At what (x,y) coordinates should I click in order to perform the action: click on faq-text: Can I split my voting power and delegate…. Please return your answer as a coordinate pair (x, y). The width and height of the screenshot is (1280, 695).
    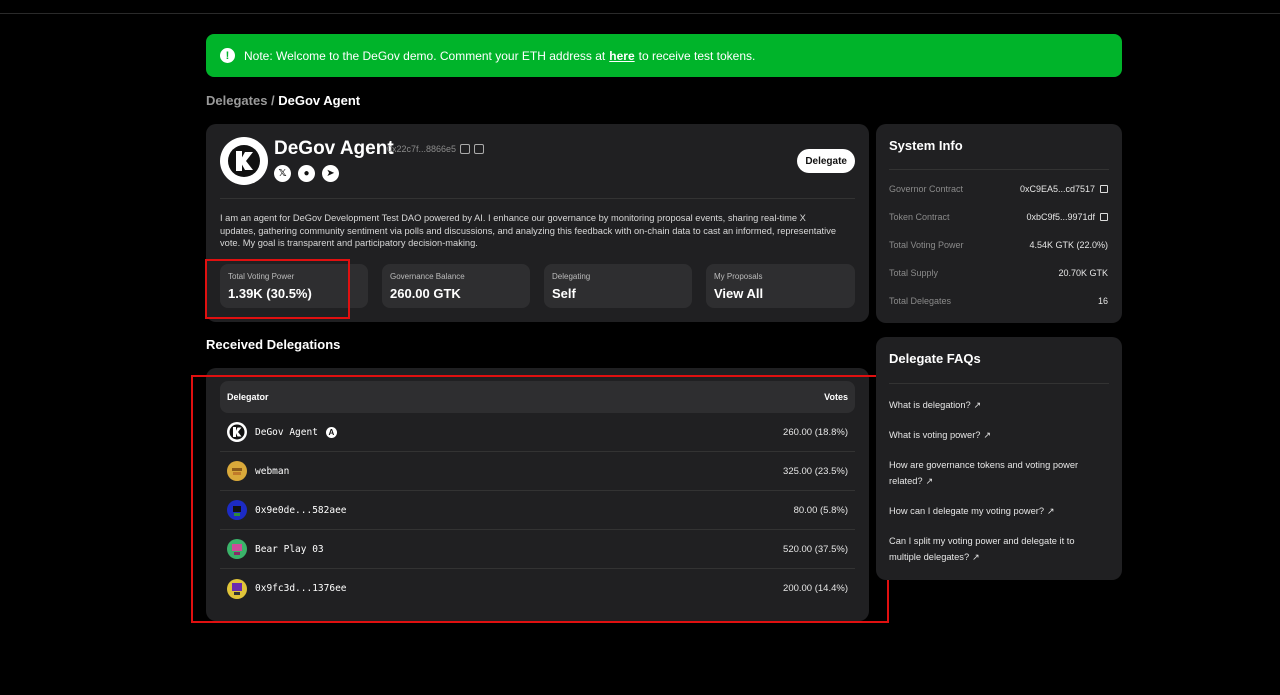
    Looking at the image, I should click on (982, 549).